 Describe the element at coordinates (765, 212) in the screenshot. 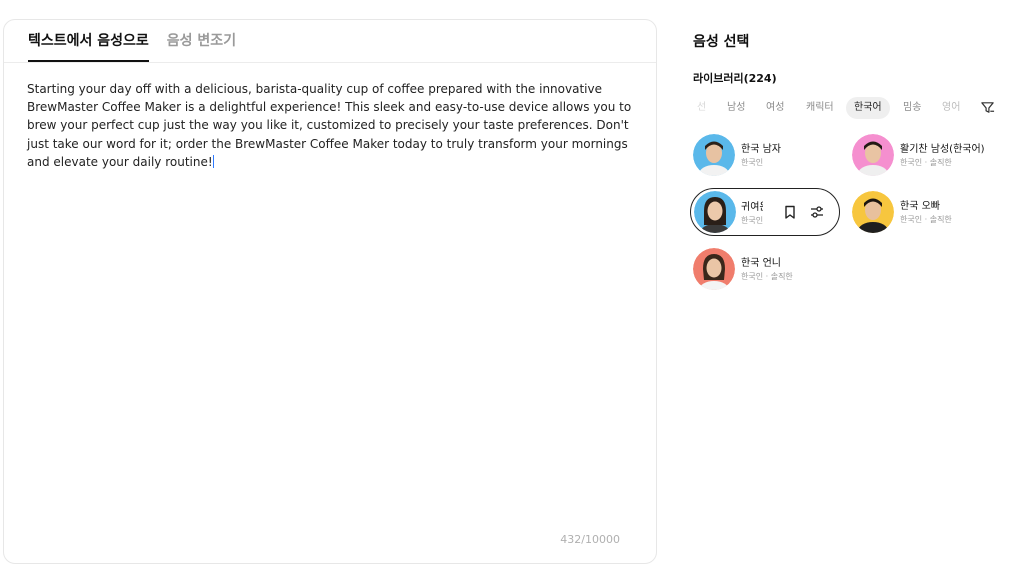

I see `voice-item-cute: 귀여운 한국인` at that location.